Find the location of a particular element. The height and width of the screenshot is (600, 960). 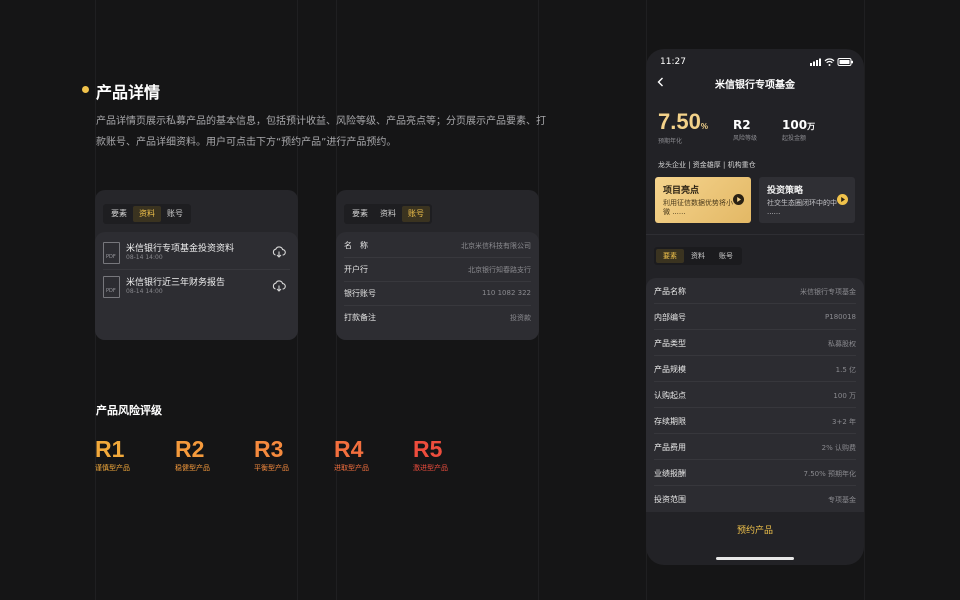

divider is located at coordinates (755, 234).